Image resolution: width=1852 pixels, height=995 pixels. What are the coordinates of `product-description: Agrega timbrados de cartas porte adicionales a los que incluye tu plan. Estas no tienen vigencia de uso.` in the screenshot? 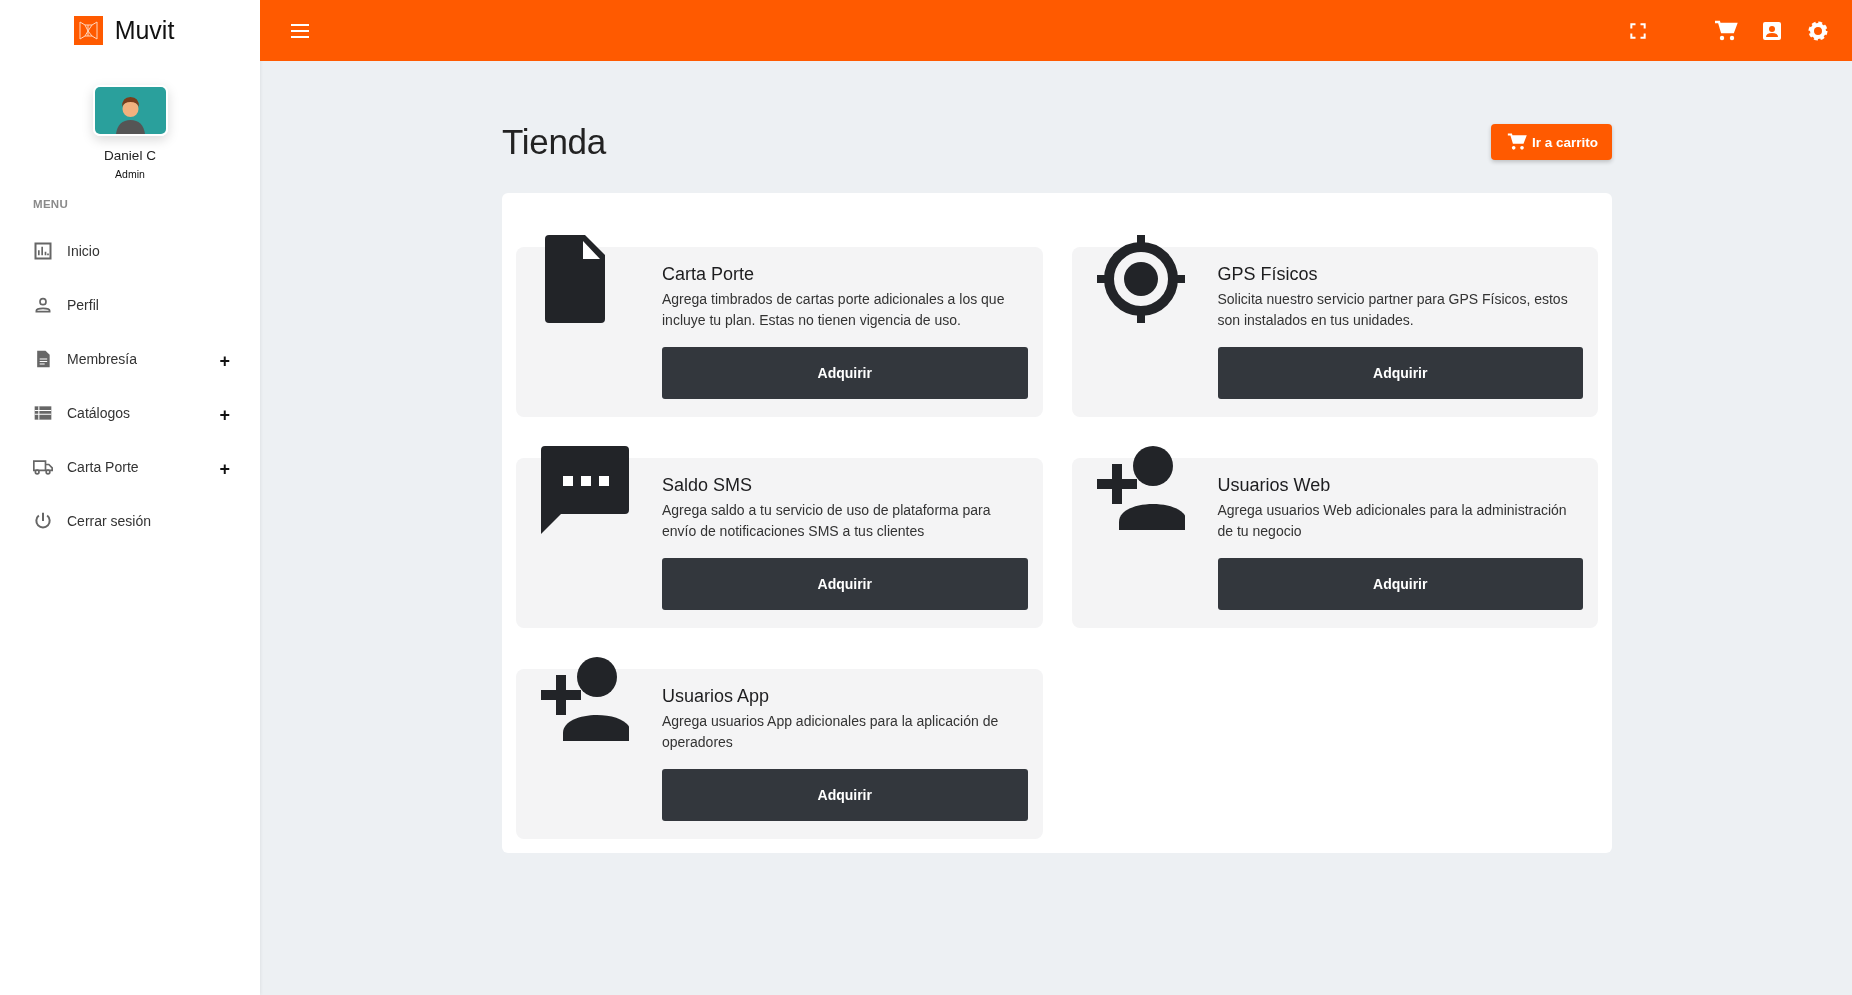 It's located at (834, 310).